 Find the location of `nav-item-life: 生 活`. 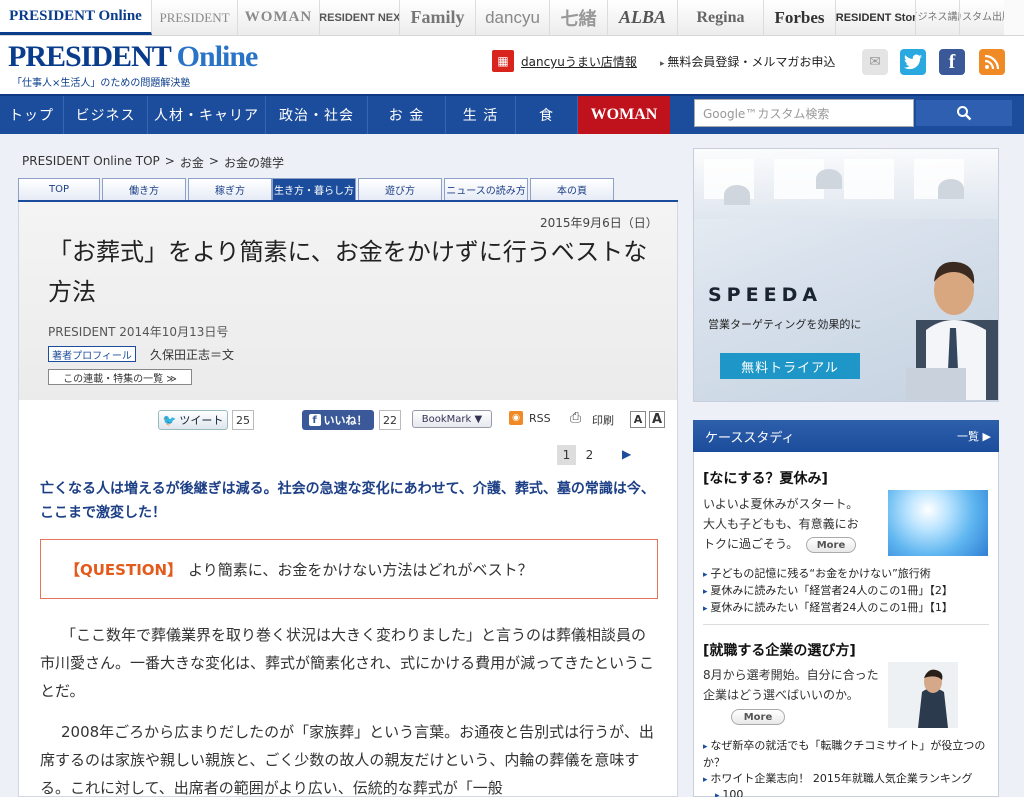

nav-item-life: 生 活 is located at coordinates (481, 115).